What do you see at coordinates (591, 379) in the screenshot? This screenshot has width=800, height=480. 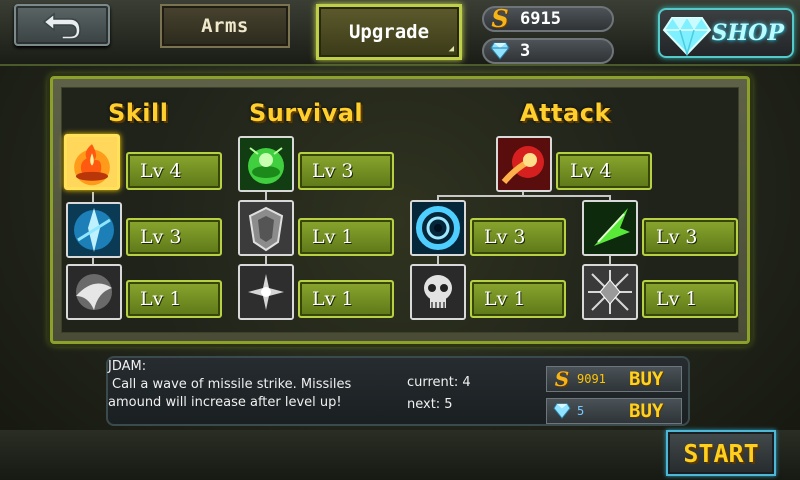 I see `gold-price: 9091` at bounding box center [591, 379].